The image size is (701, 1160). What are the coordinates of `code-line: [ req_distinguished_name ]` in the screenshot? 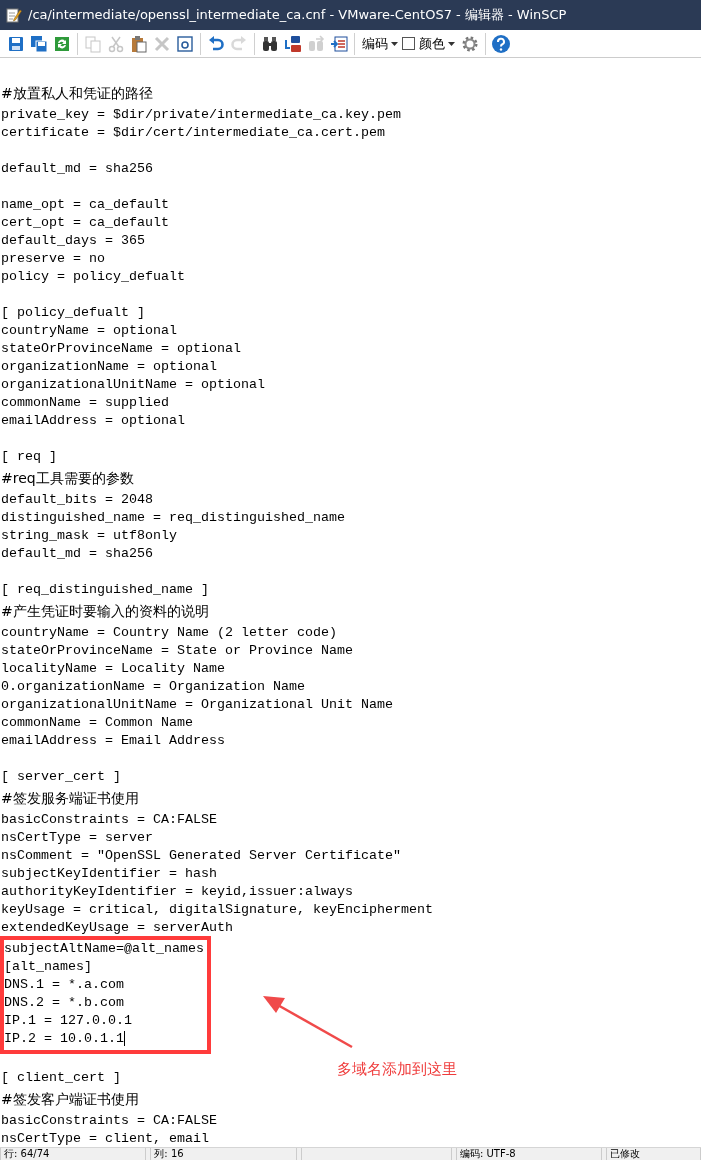 It's located at (105, 589).